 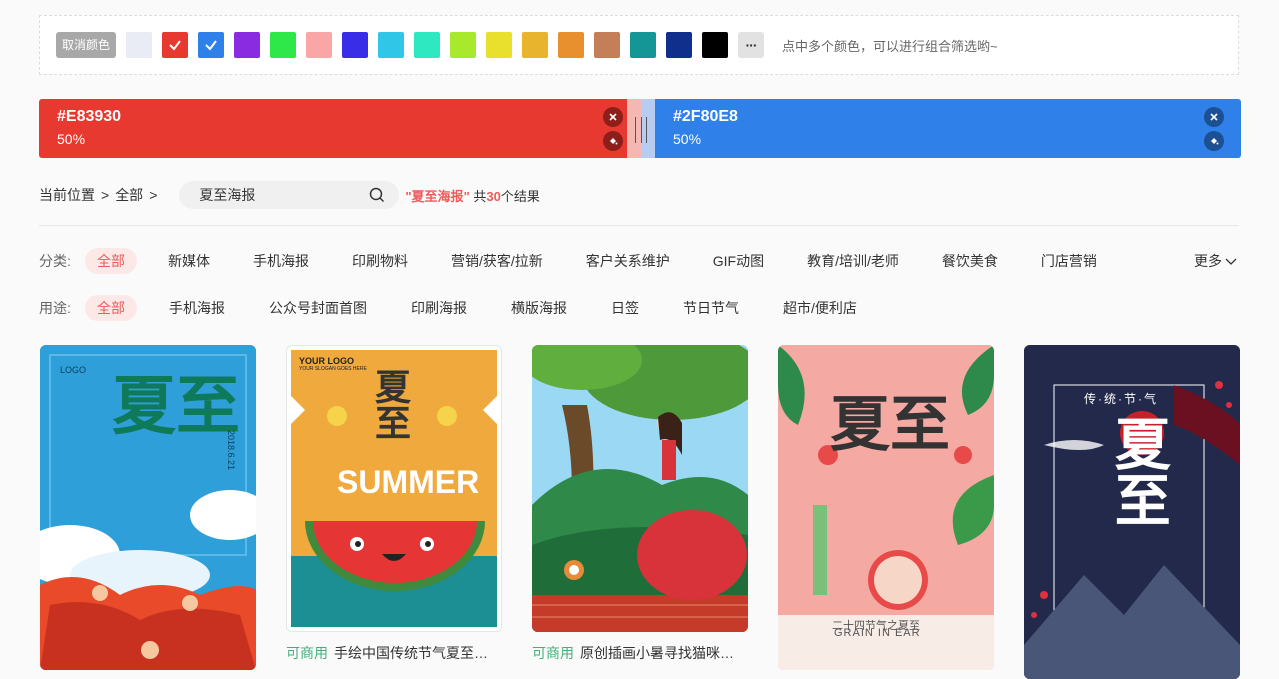 I want to click on usage-chip: 日签, so click(x=625, y=308).